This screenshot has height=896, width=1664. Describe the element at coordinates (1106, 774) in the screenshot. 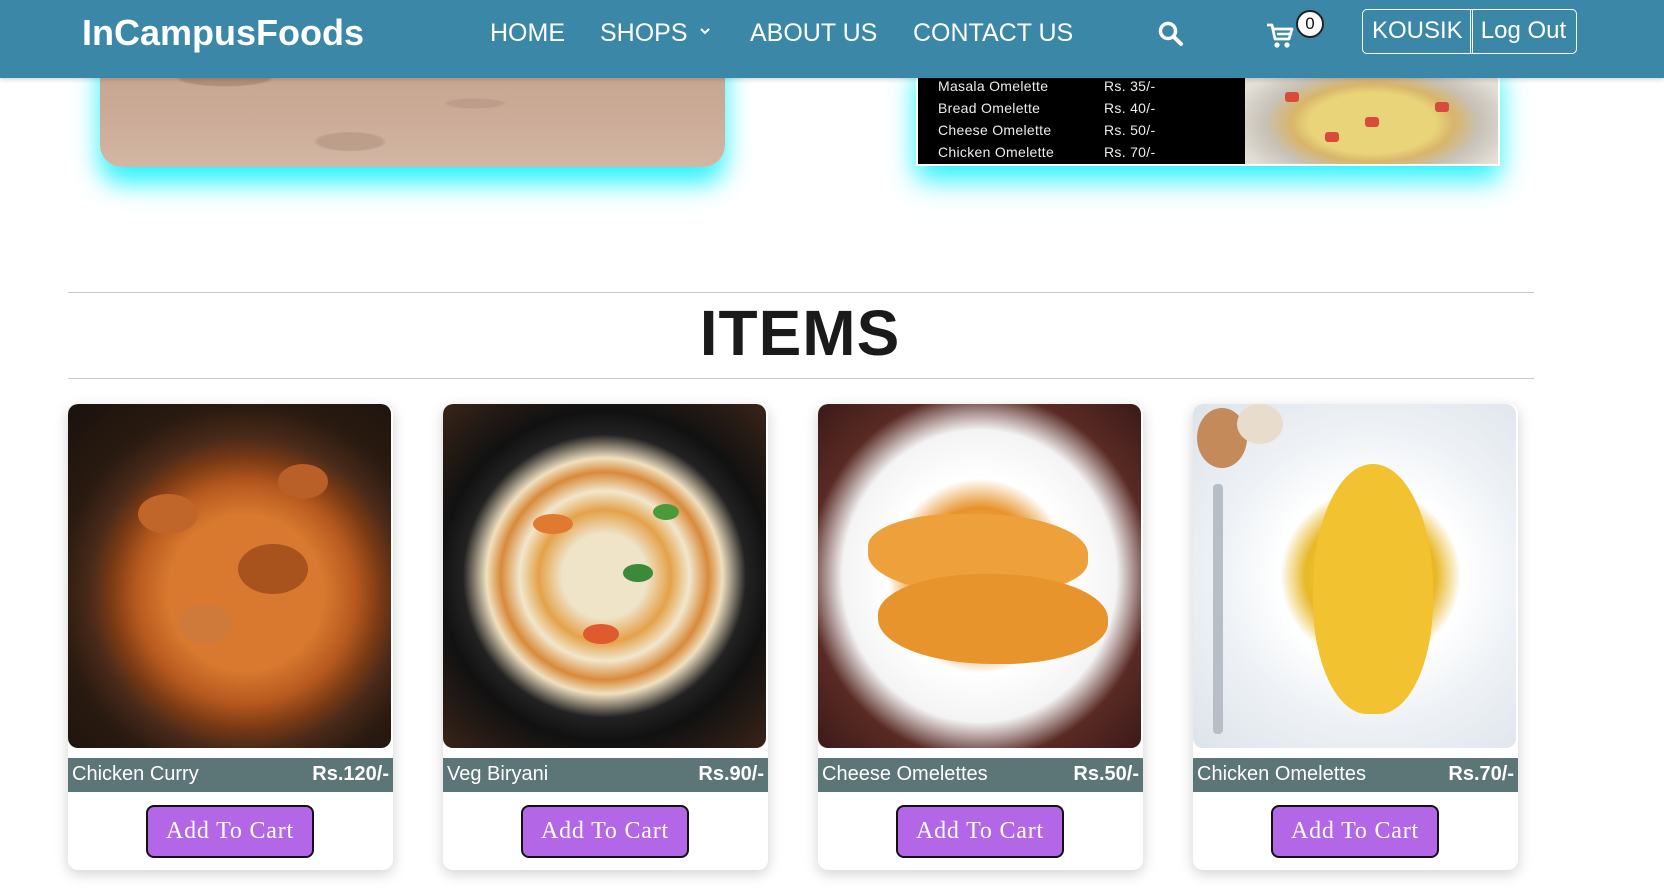

I see `item-price: Rs.50/-` at that location.